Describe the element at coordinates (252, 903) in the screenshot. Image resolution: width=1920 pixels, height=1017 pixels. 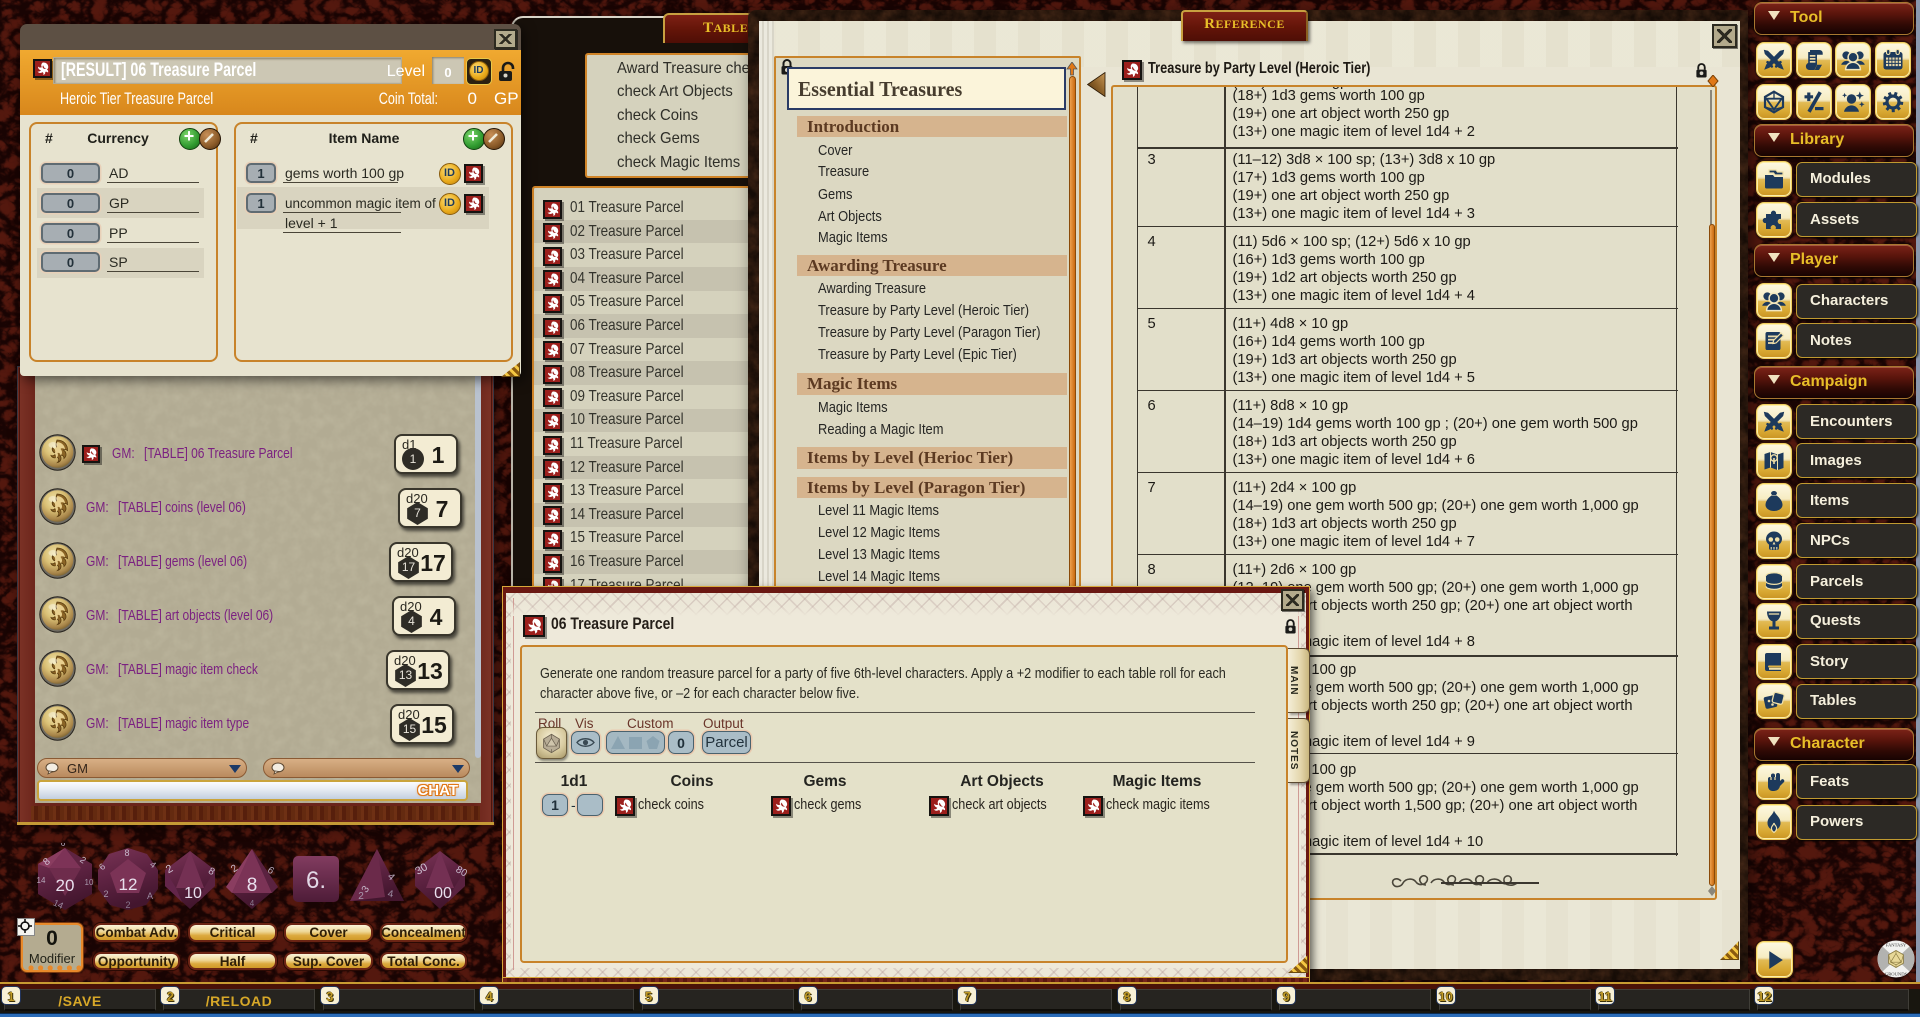
I see `svg-text: 4` at that location.